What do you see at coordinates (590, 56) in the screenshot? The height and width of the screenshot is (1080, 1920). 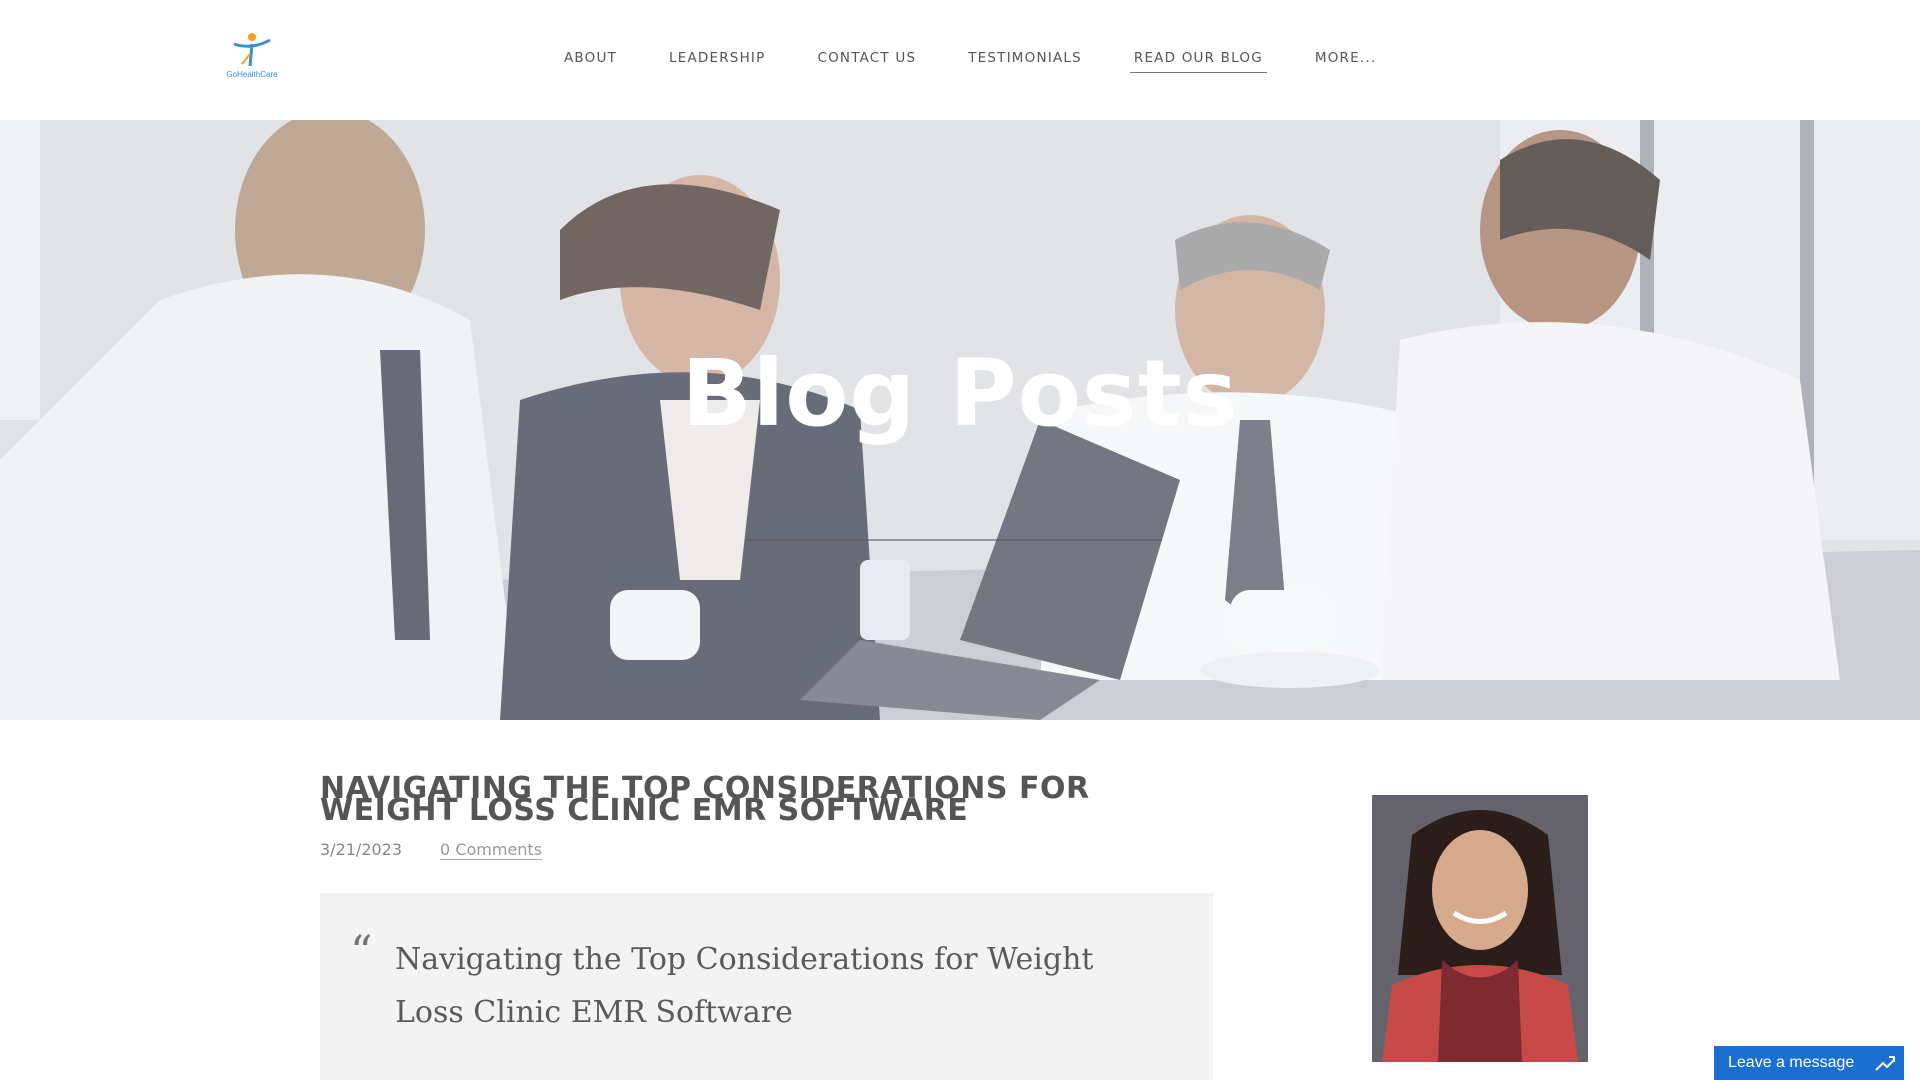 I see `nav-item-about: ABOUT` at bounding box center [590, 56].